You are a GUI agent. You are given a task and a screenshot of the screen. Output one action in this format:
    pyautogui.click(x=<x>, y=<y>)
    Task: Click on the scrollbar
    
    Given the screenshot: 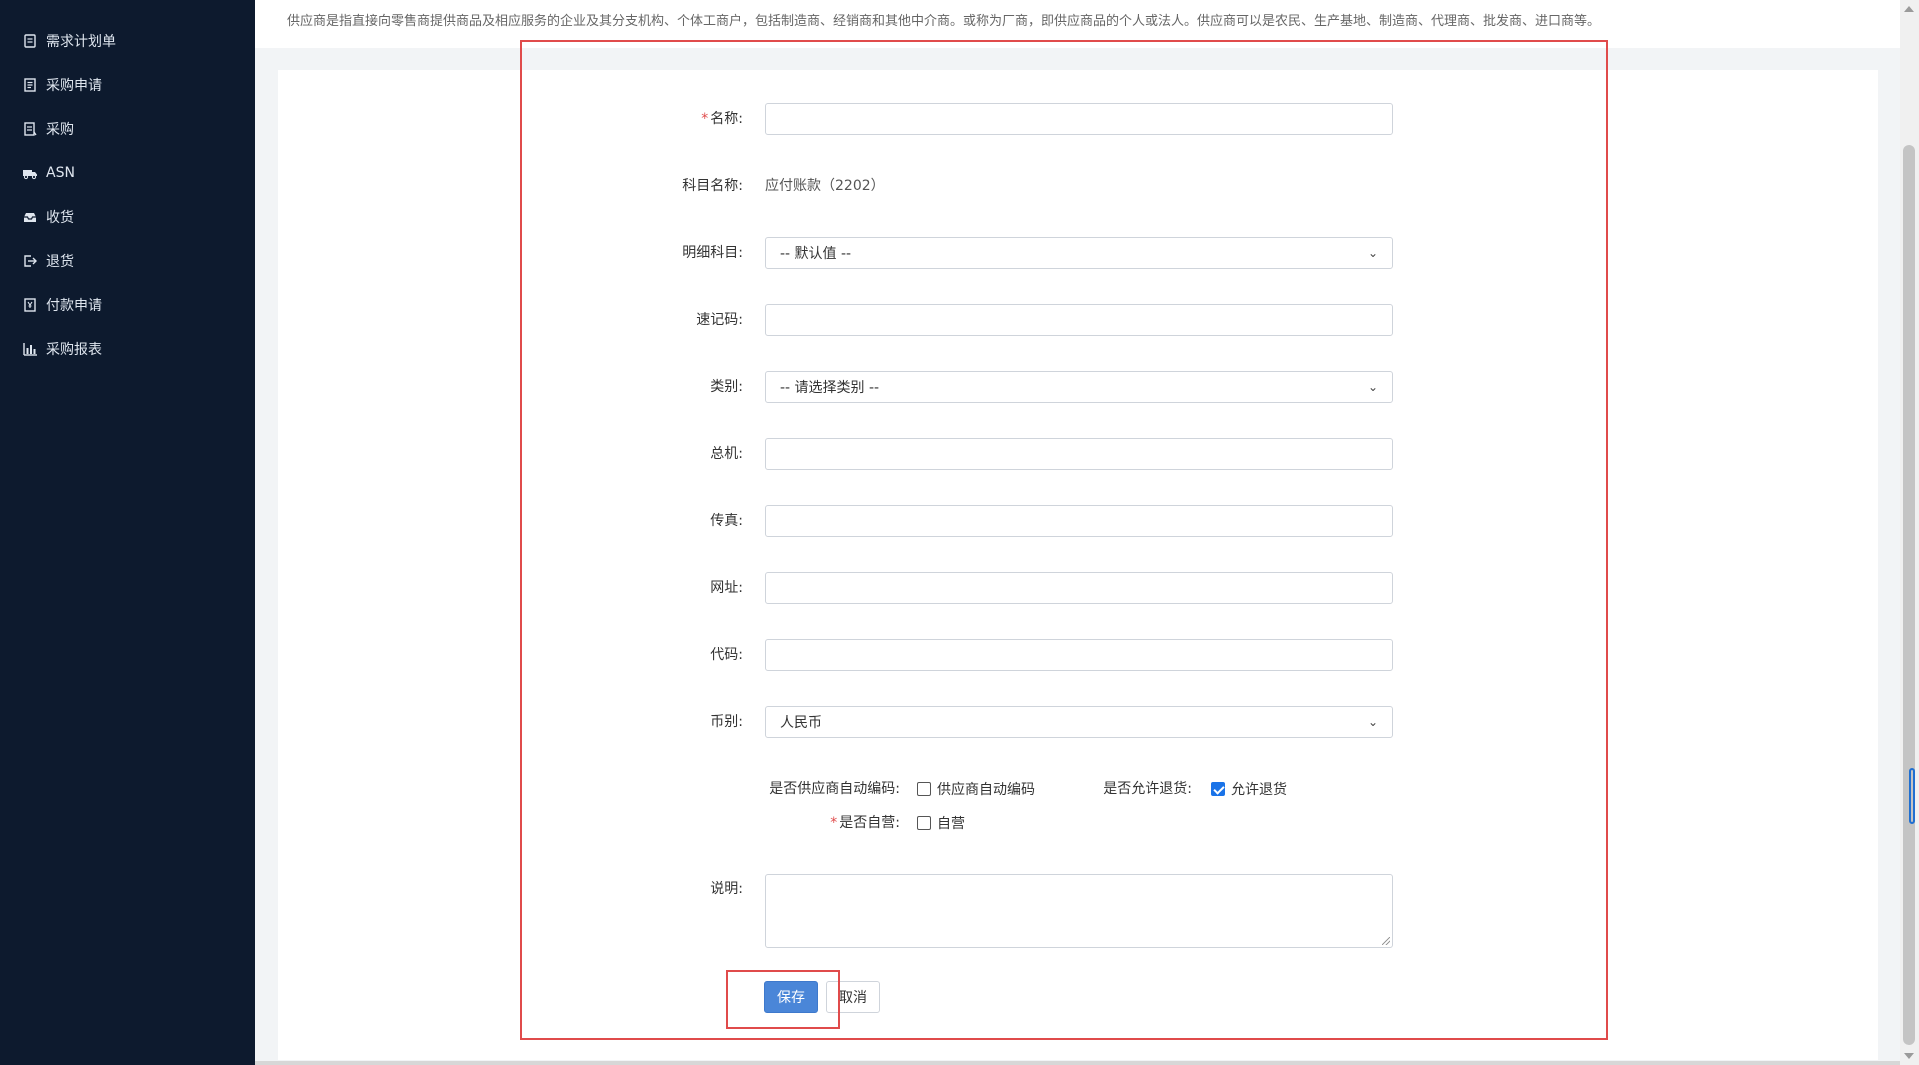 What is the action you would take?
    pyautogui.click(x=1909, y=532)
    